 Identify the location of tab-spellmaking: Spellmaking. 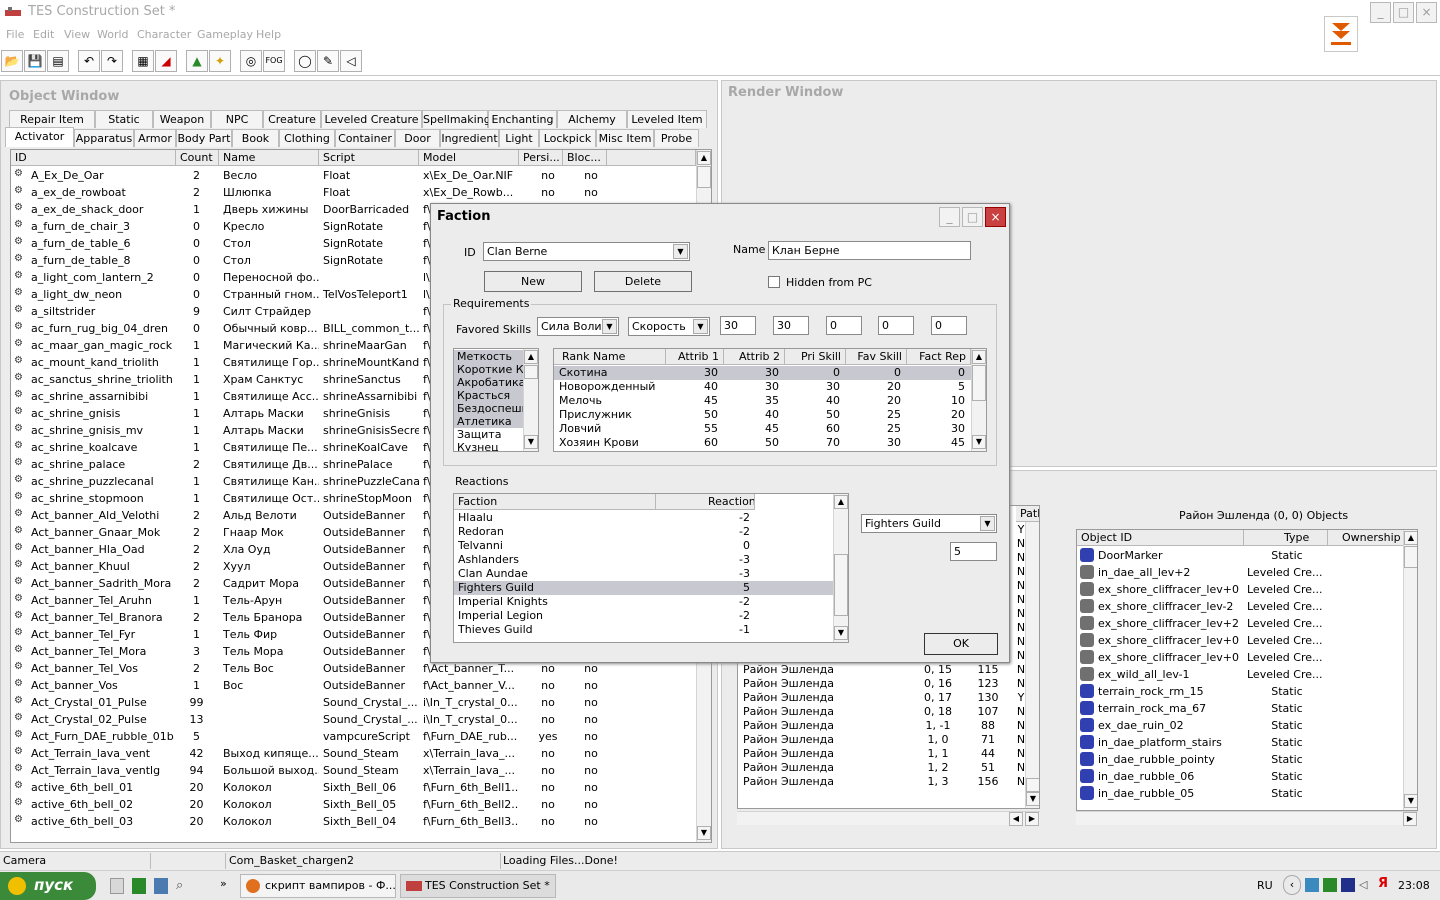
(456, 119).